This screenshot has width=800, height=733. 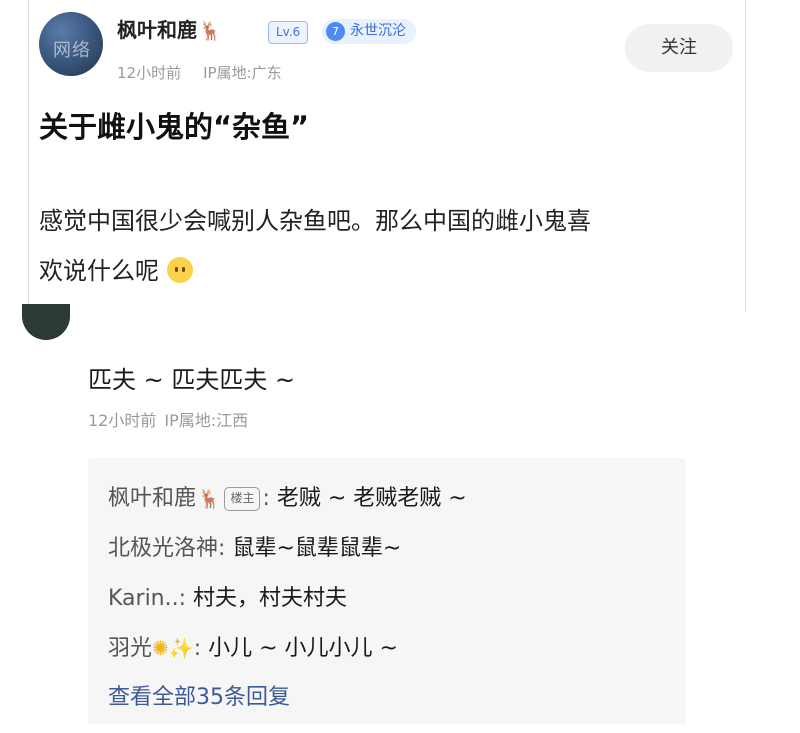 What do you see at coordinates (173, 648) in the screenshot?
I see `sparkle-icon: ✺✨` at bounding box center [173, 648].